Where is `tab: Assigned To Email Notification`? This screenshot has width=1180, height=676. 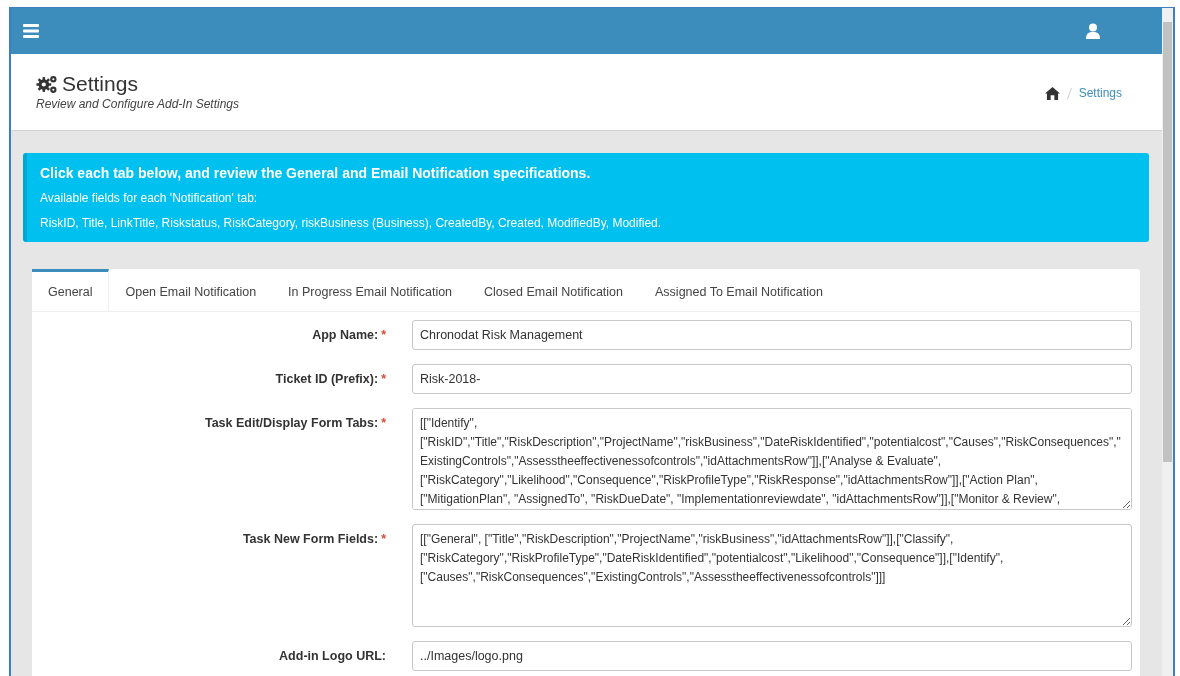 tab: Assigned To Email Notification is located at coordinates (739, 290).